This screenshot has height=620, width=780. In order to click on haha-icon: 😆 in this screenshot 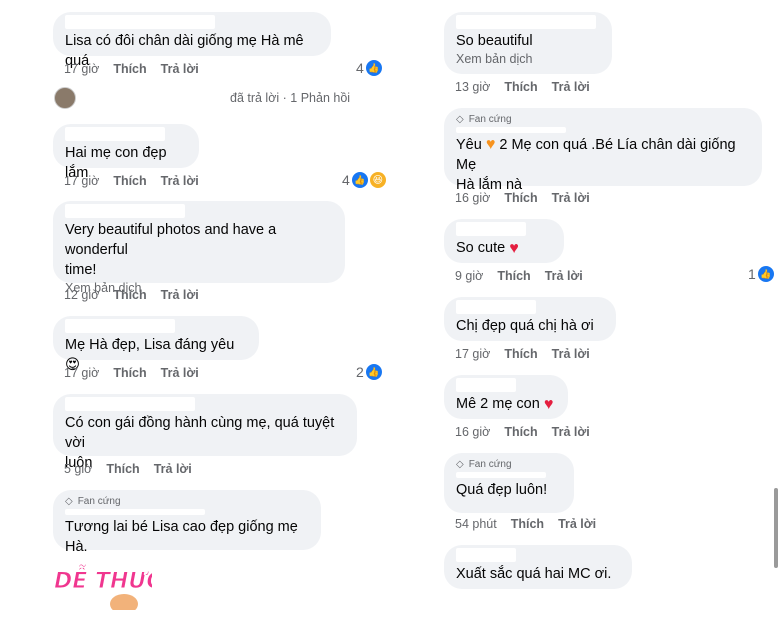, I will do `click(377, 180)`.